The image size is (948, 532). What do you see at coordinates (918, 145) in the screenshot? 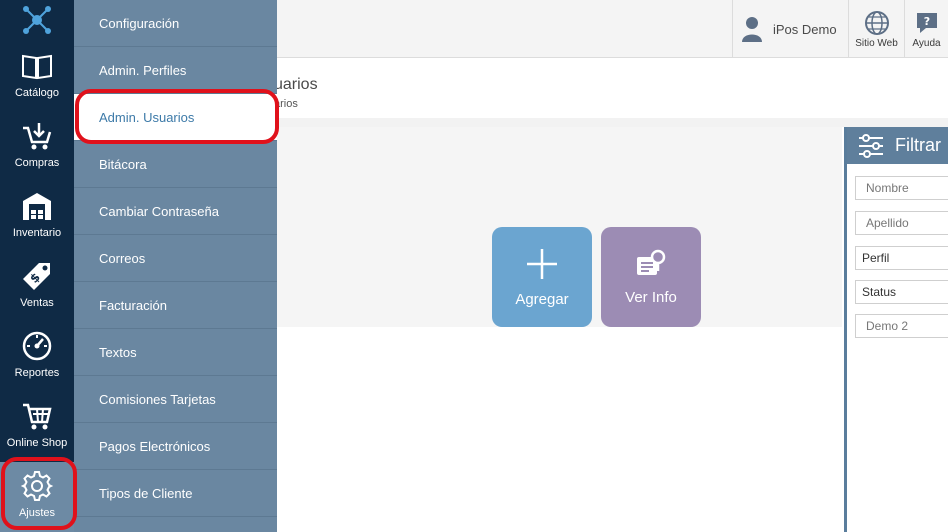
I see `filter-title: Filtrar` at bounding box center [918, 145].